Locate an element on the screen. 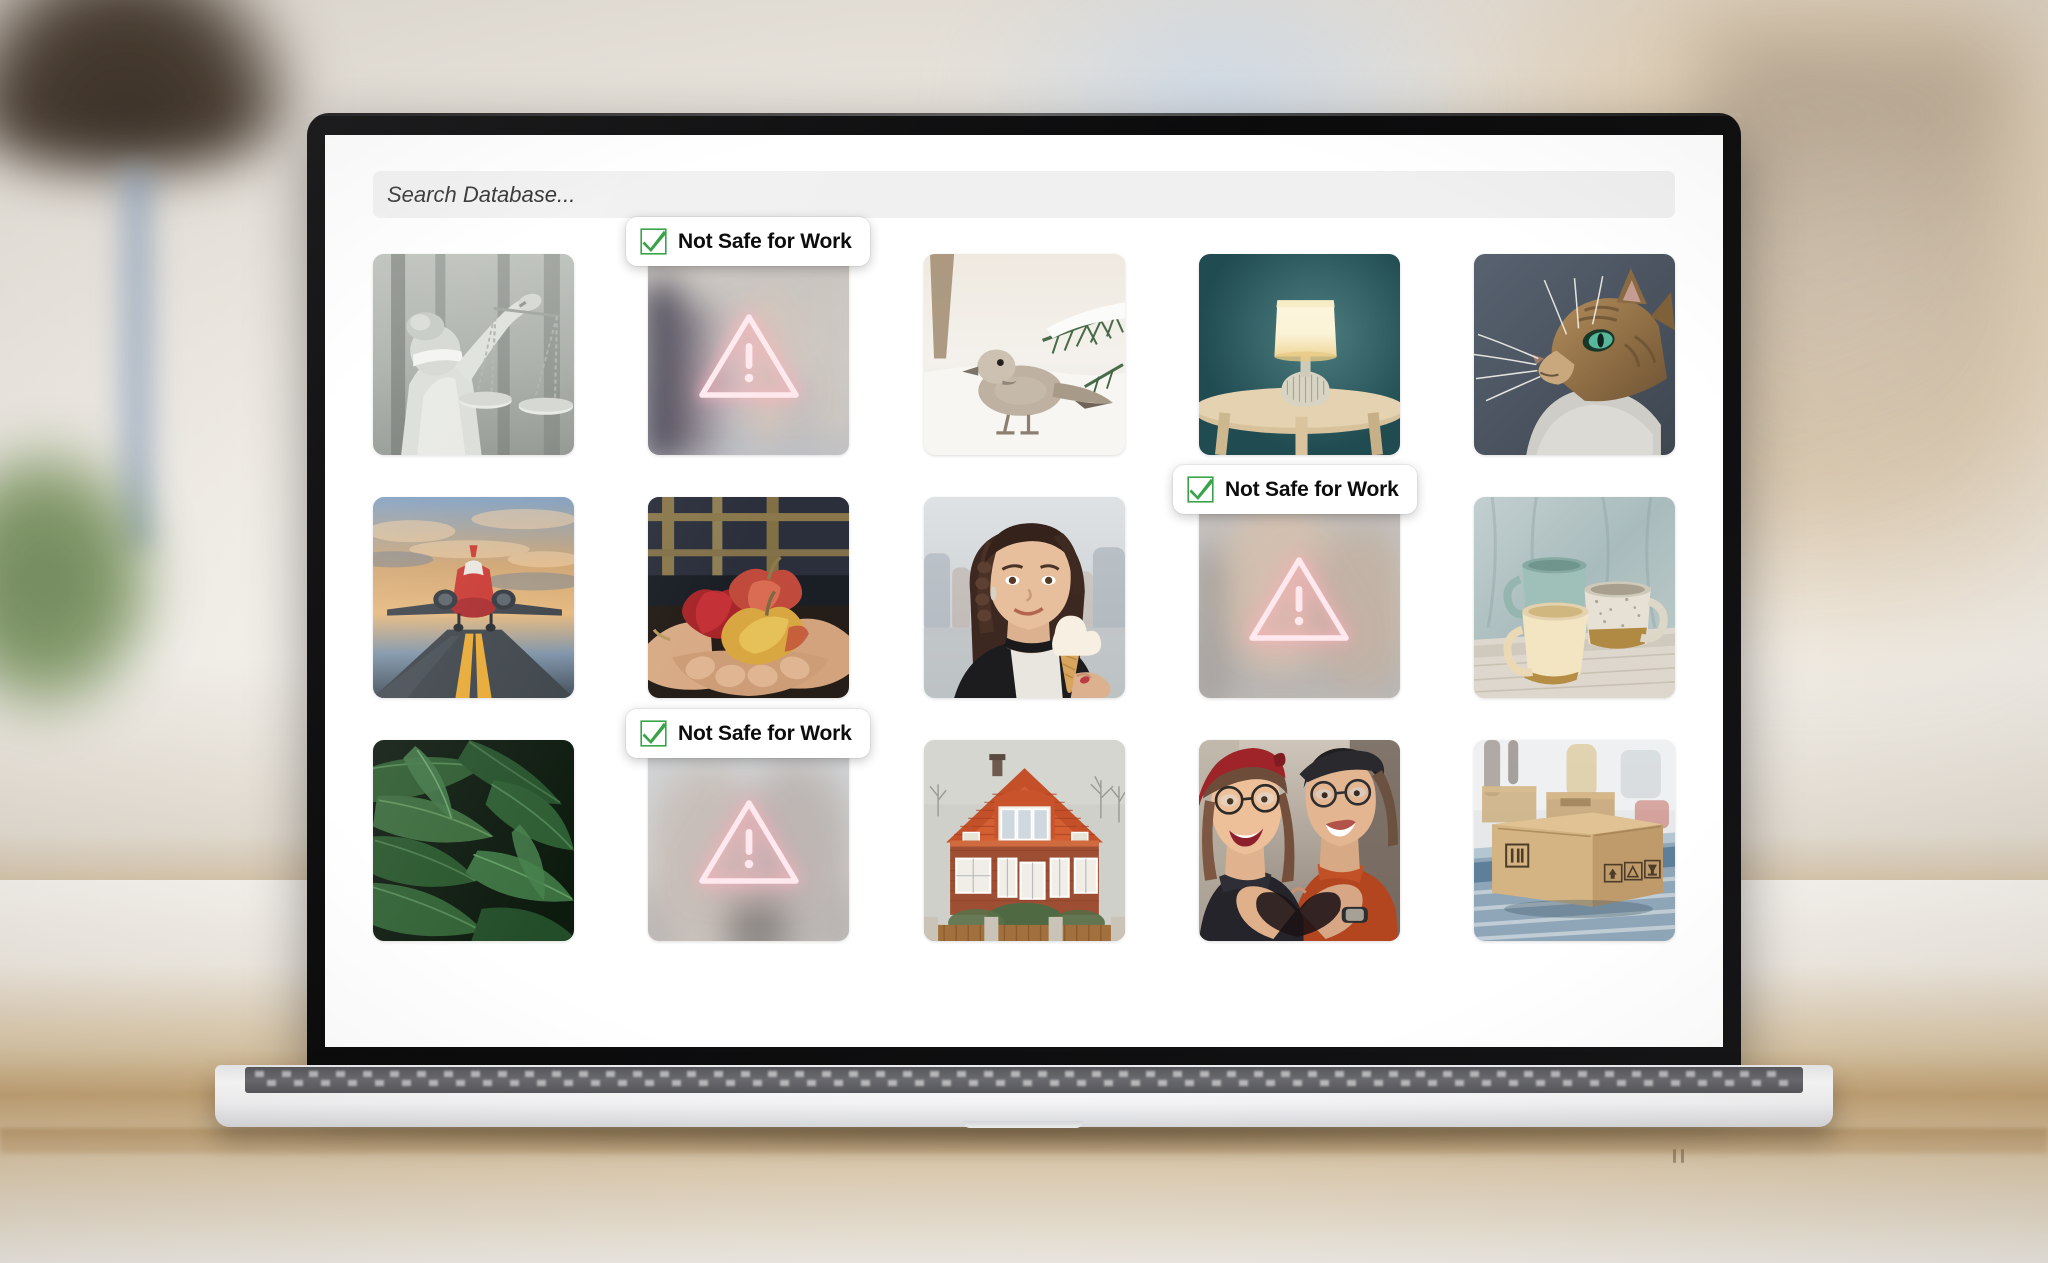  nsfw-badge-tile-12: Not Safe for Work is located at coordinates (748, 733).